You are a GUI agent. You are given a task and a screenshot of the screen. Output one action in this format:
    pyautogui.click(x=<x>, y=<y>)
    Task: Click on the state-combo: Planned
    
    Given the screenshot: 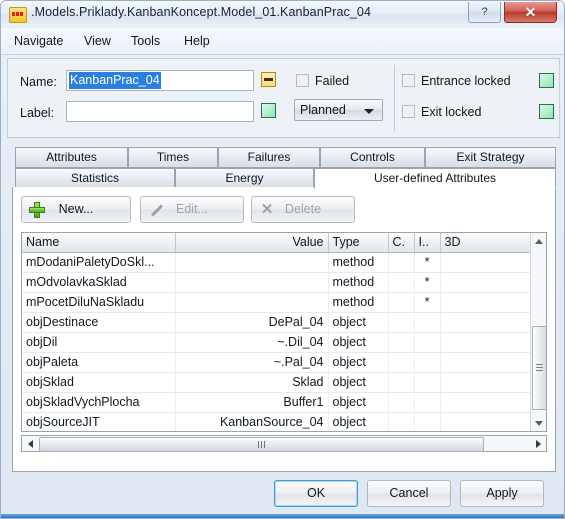 What is the action you would take?
    pyautogui.click(x=338, y=110)
    